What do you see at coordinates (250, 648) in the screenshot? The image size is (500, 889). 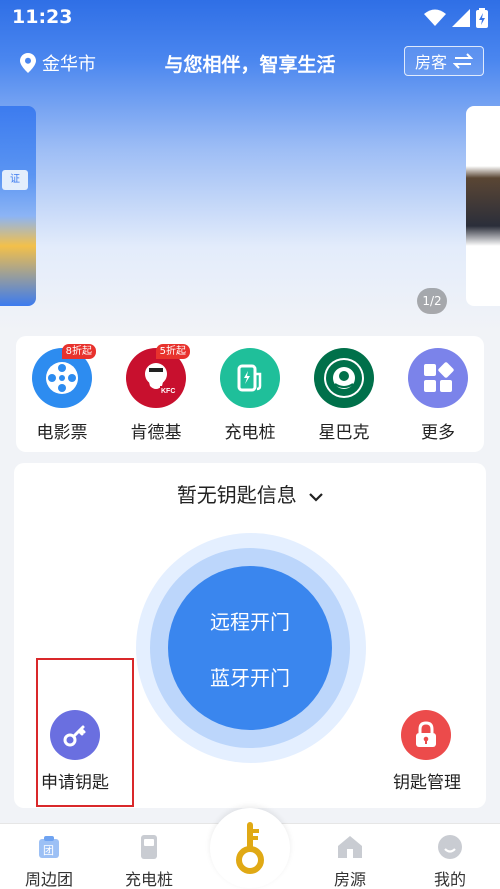 I see `open-door-button: 远程开门 蓝牙开门` at bounding box center [250, 648].